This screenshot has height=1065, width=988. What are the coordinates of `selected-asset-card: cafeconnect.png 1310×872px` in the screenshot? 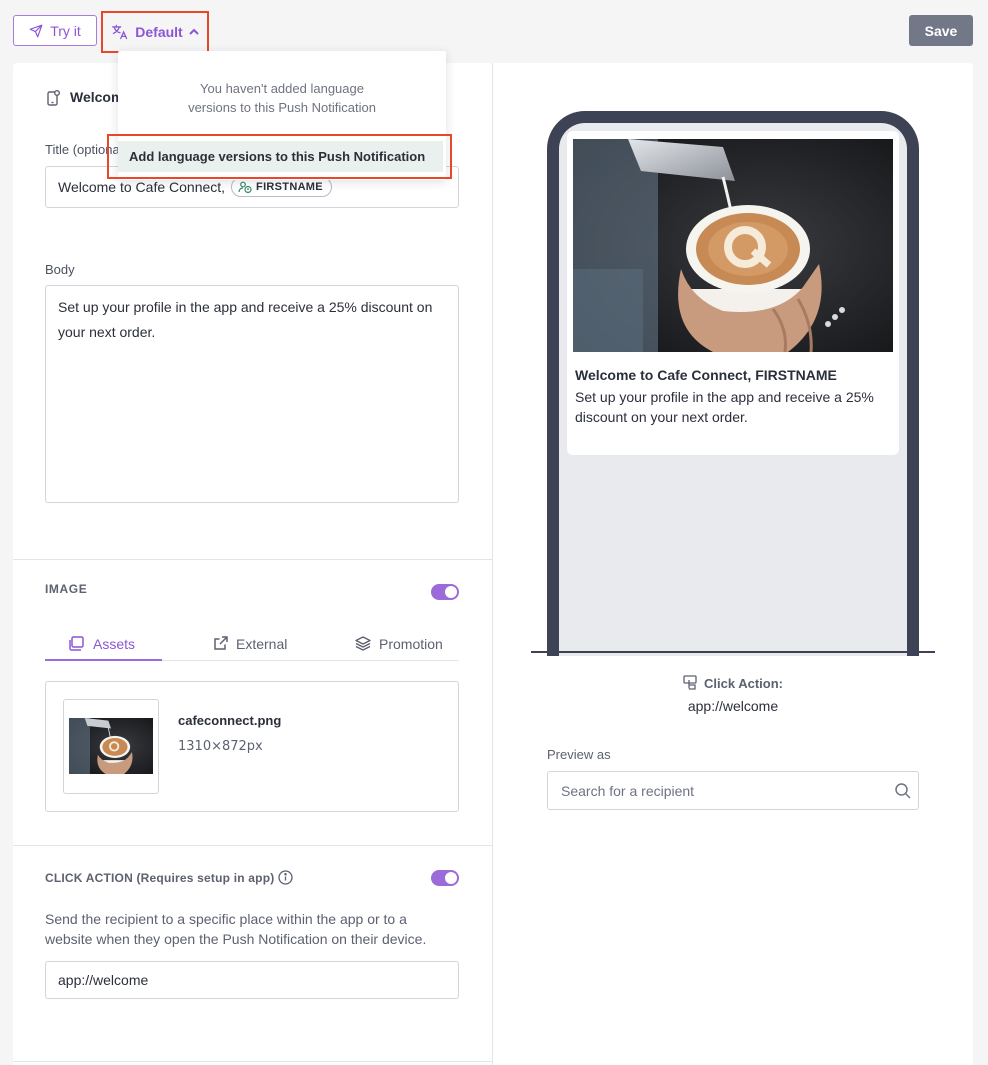 It's located at (252, 746).